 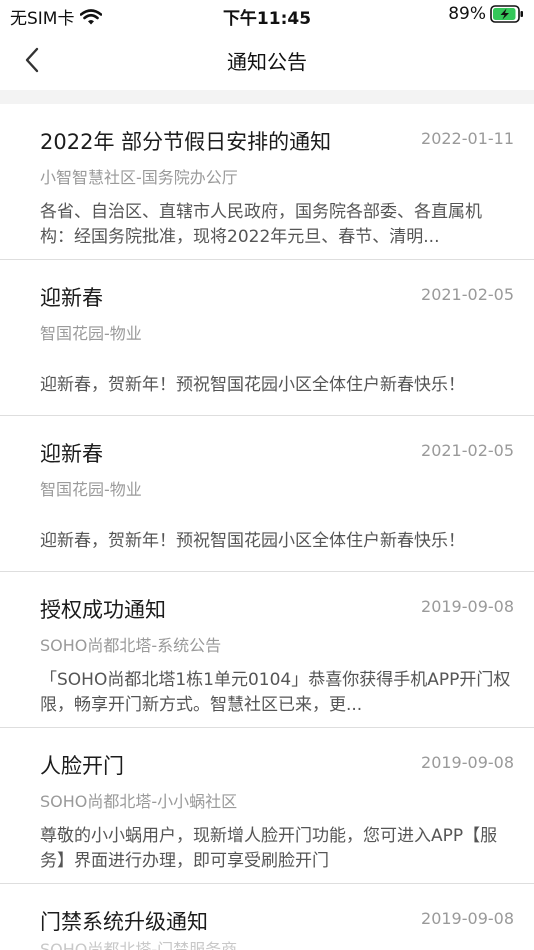 What do you see at coordinates (267, 97) in the screenshot?
I see `header-separator` at bounding box center [267, 97].